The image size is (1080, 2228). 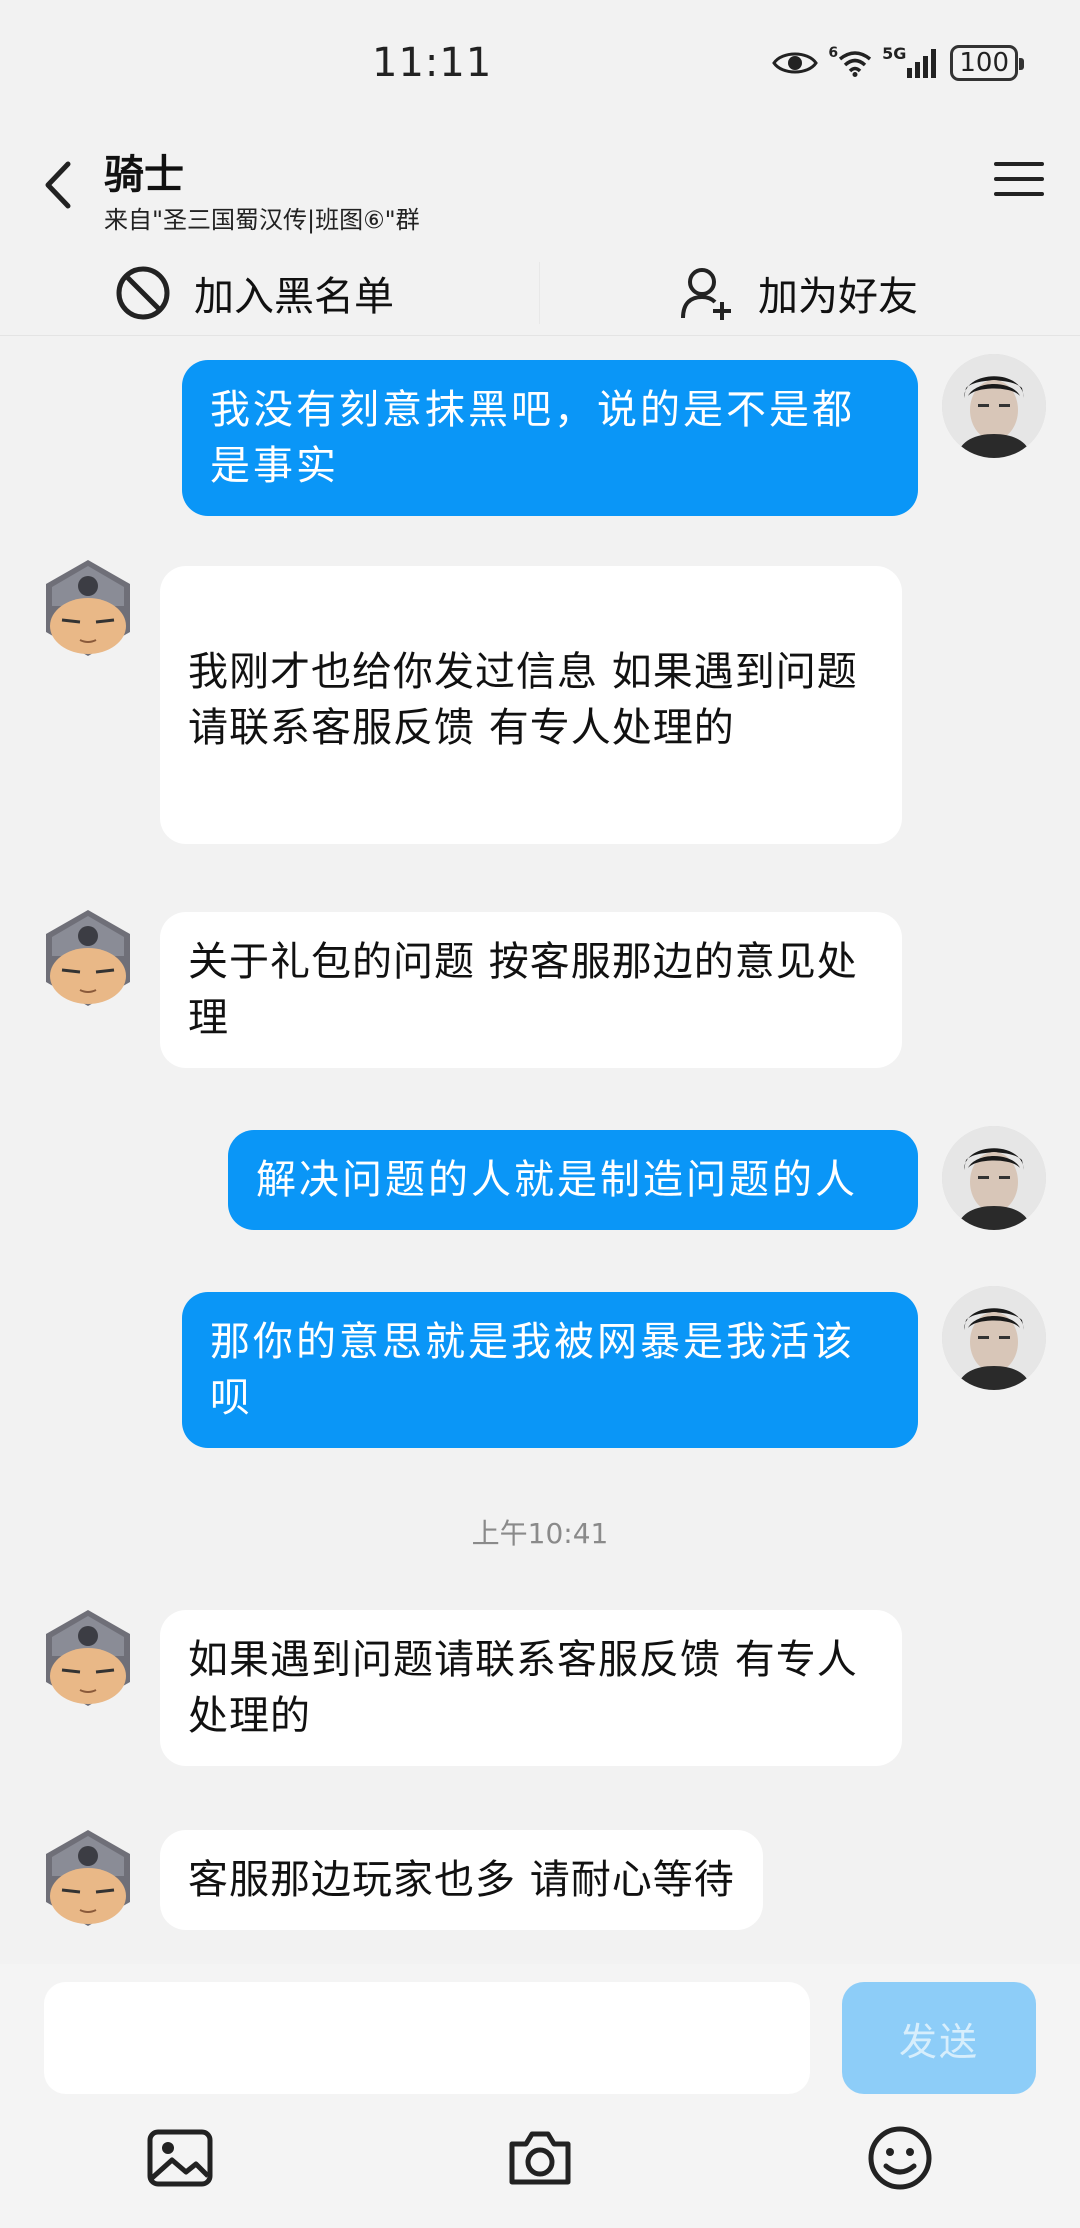 I want to click on battery-indicator: 100, so click(x=987, y=63).